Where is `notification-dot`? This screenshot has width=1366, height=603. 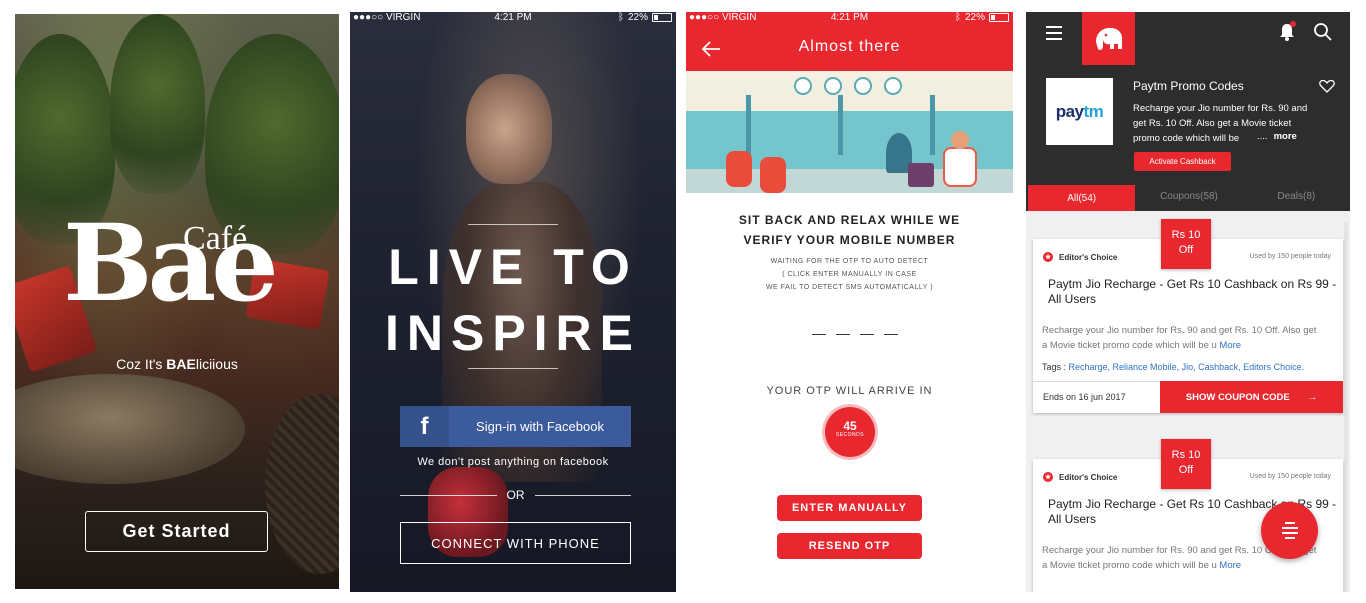 notification-dot is located at coordinates (1293, 24).